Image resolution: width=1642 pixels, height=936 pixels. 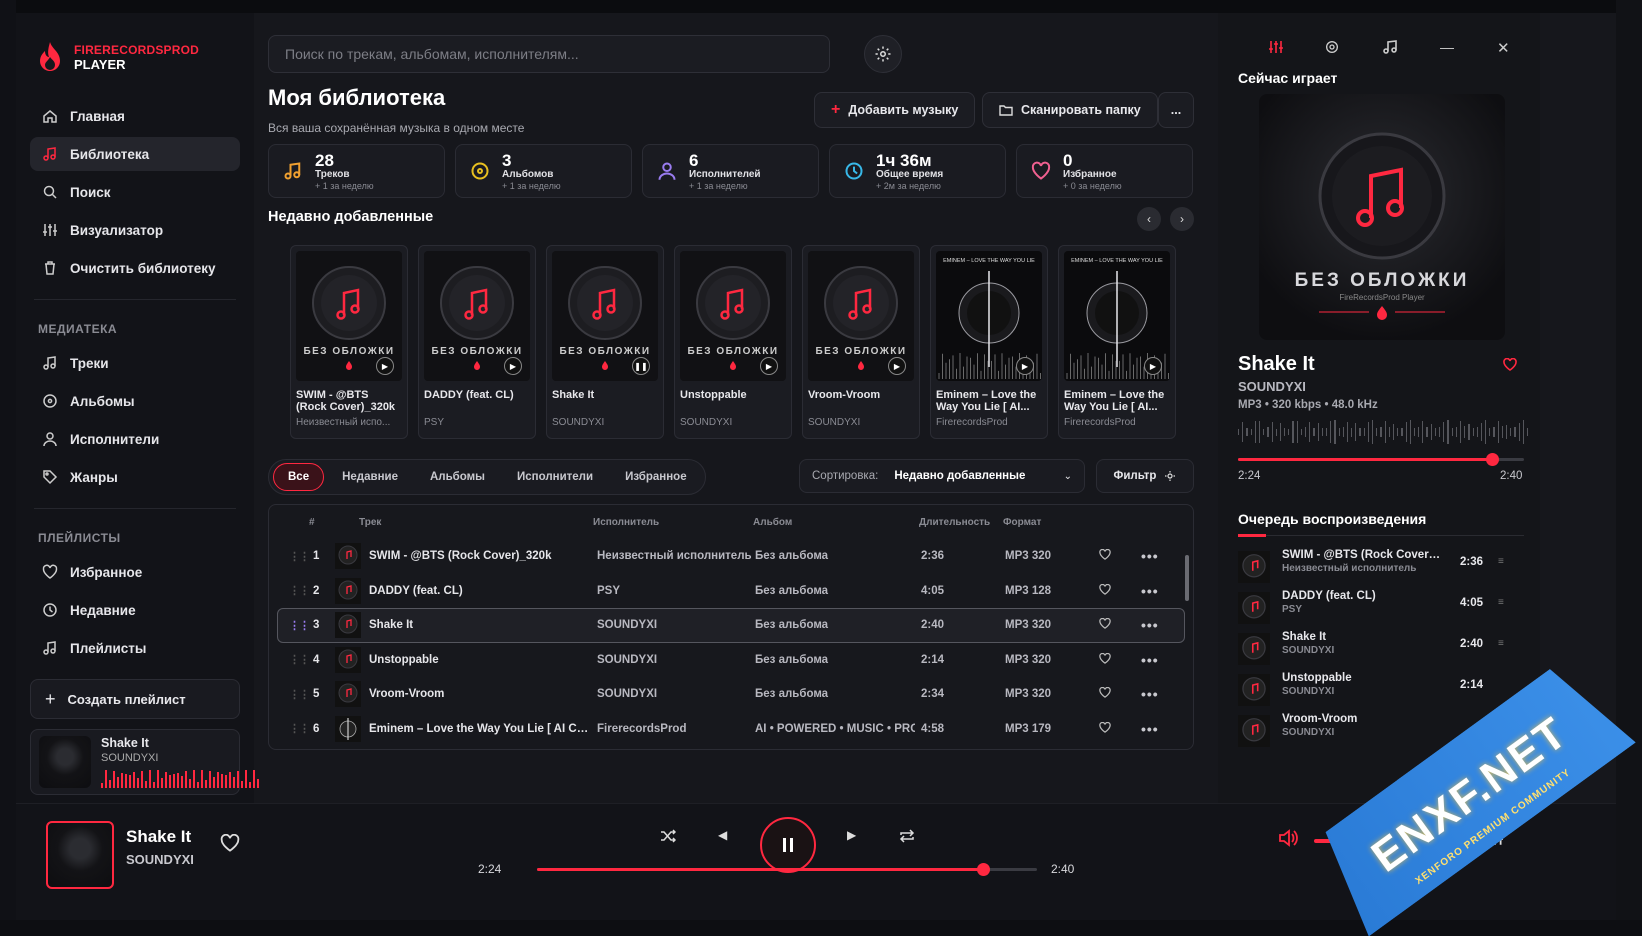 What do you see at coordinates (135, 154) in the screenshot?
I see `sidebar-nav-item-1: Библиотека` at bounding box center [135, 154].